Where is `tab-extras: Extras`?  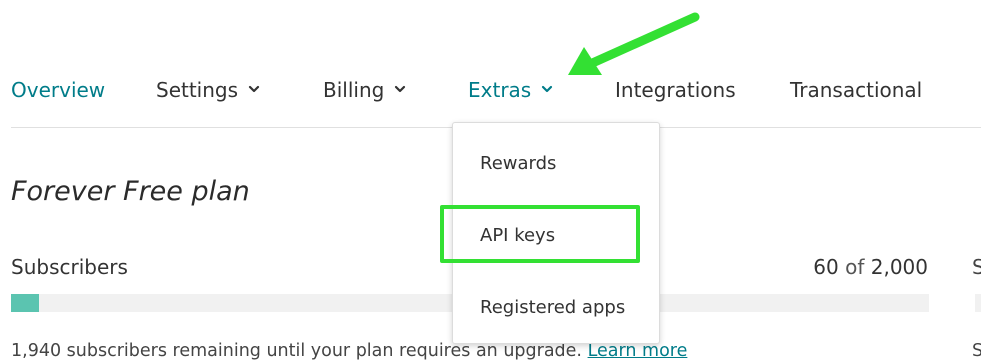
tab-extras: Extras is located at coordinates (511, 90).